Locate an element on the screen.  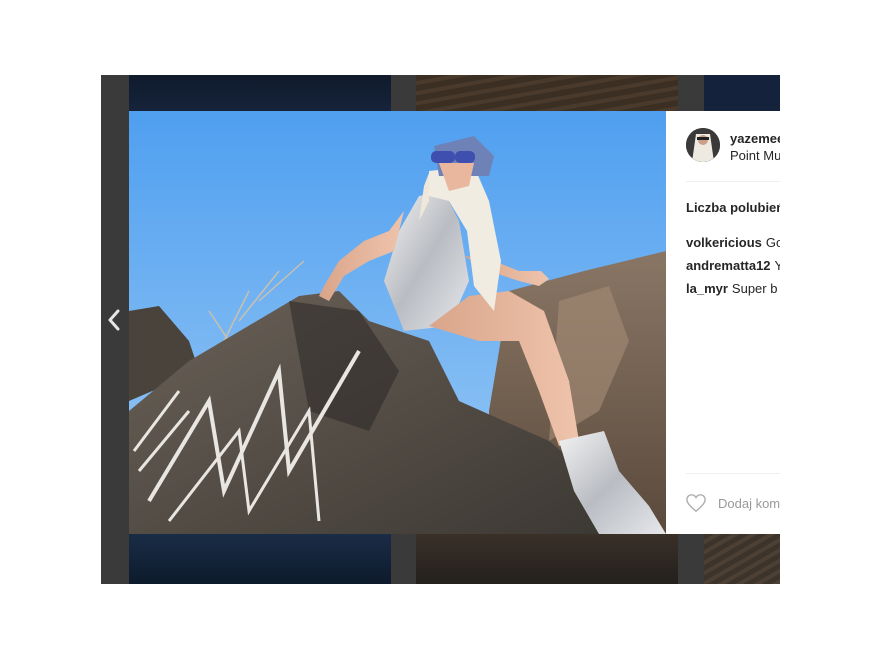
heart-icon is located at coordinates (696, 503).